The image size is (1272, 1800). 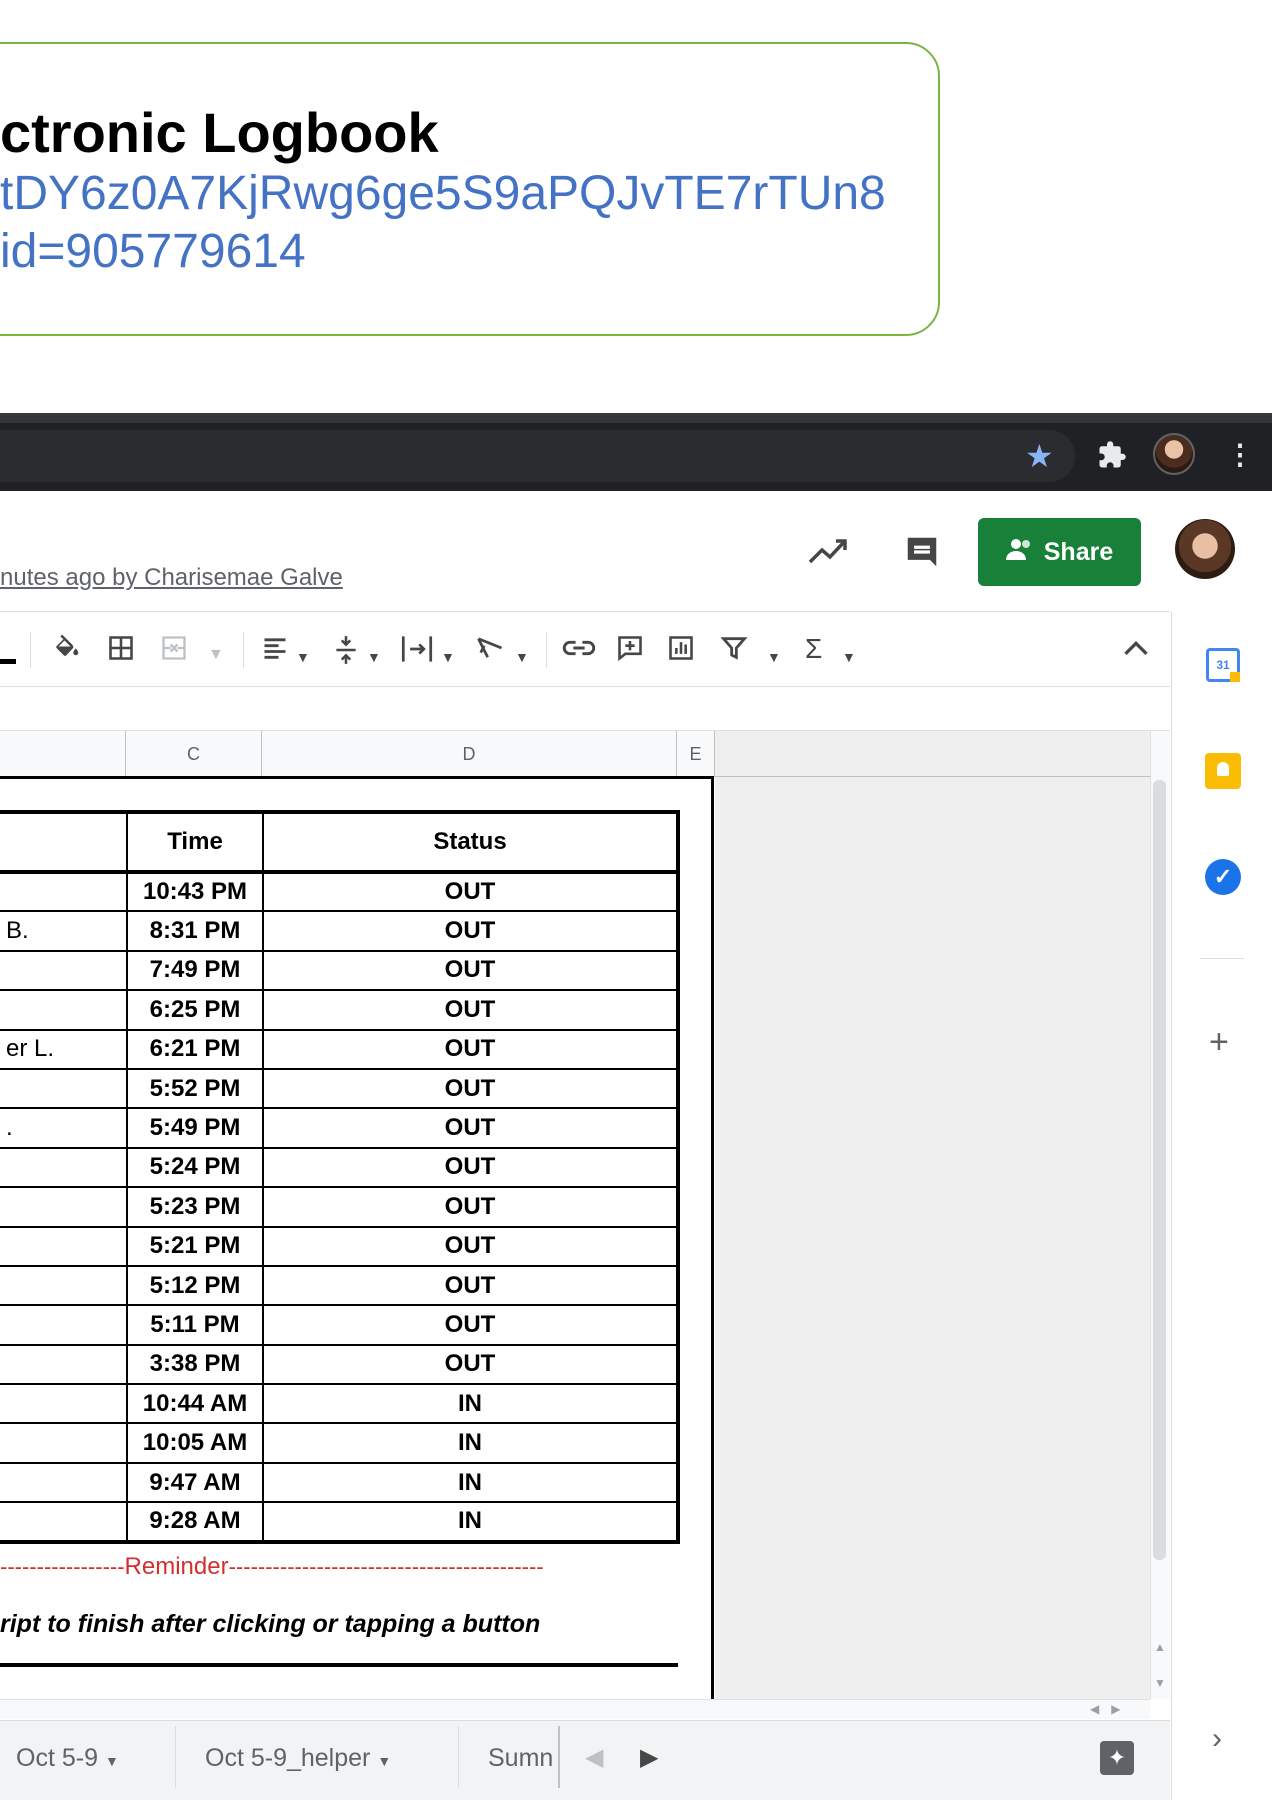 I want to click on text-rotation-icon, so click(x=490, y=651).